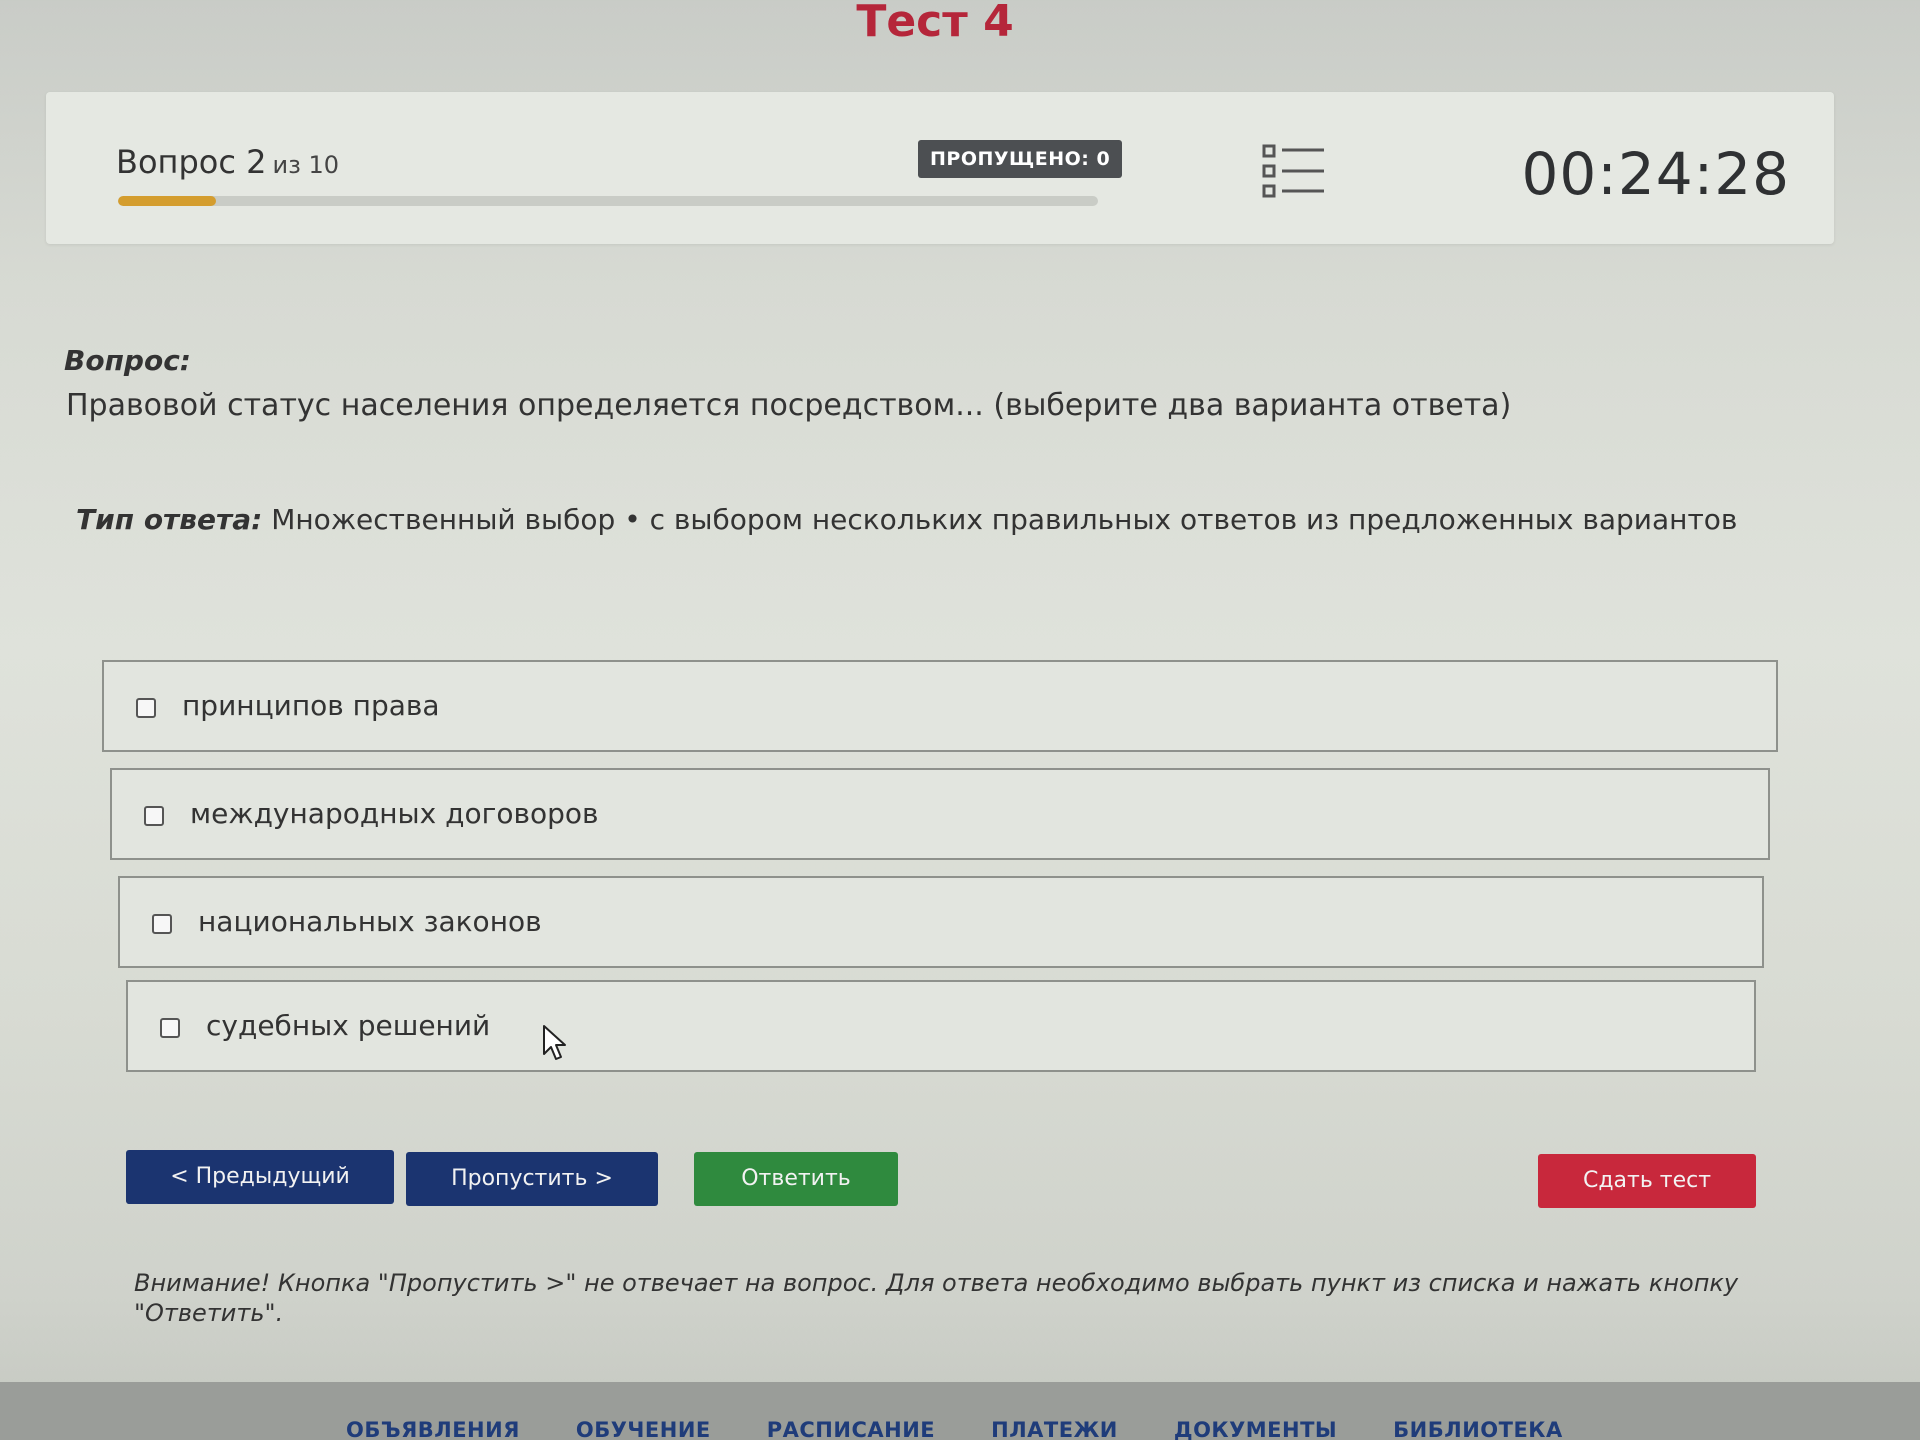 The height and width of the screenshot is (1440, 1920). Describe the element at coordinates (940, 706) in the screenshot. I see `answer-option: принципов права` at that location.